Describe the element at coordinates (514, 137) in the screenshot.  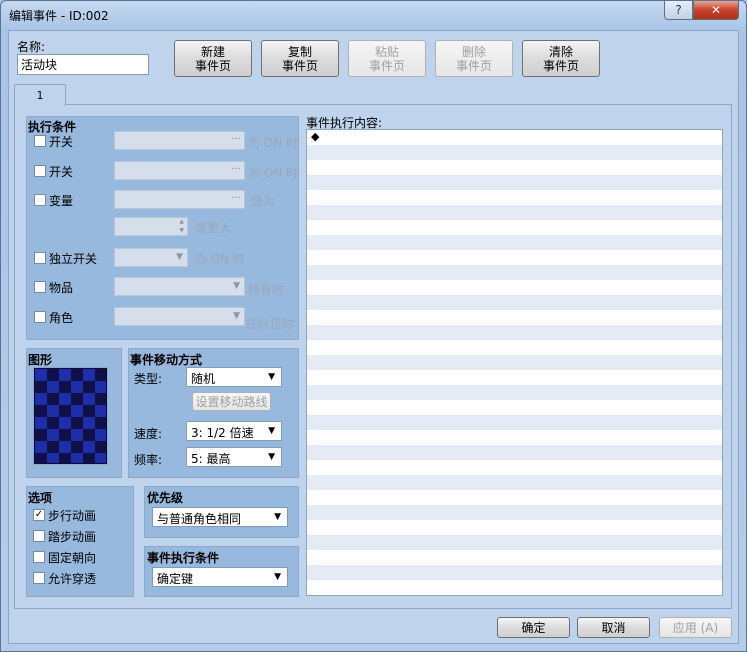
I see `list-item: ◆` at that location.